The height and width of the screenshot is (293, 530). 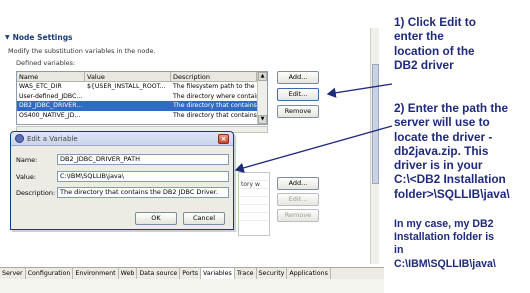 What do you see at coordinates (434, 50) in the screenshot?
I see `annotation-line: location of the` at bounding box center [434, 50].